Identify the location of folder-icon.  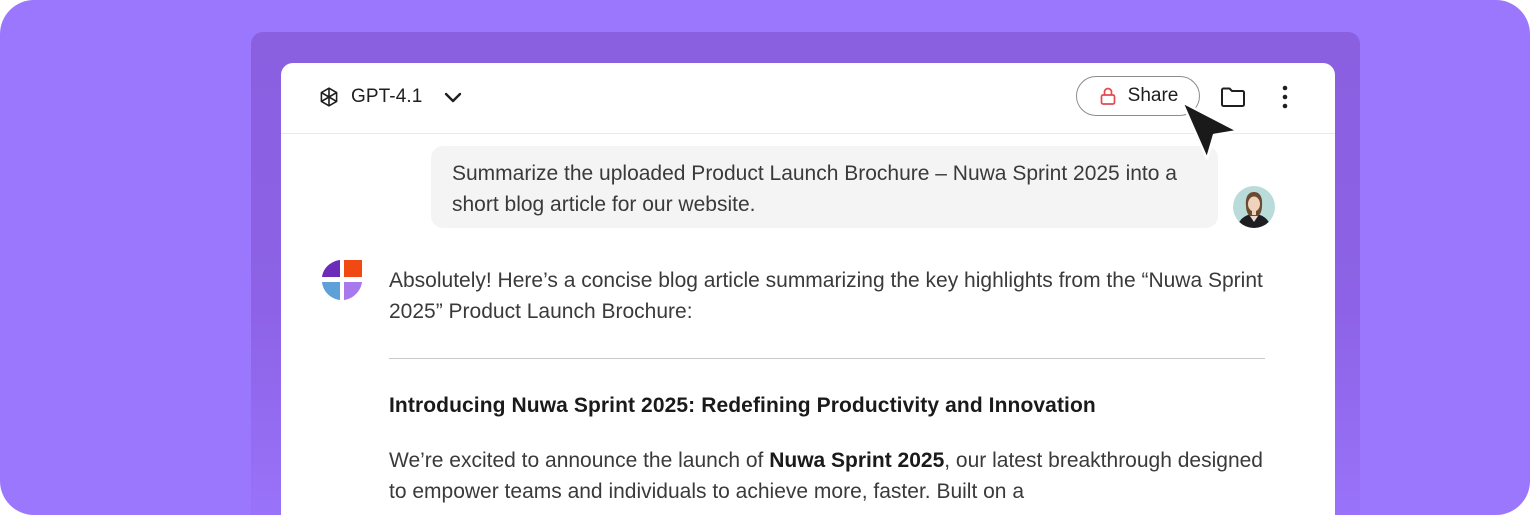
(1233, 97).